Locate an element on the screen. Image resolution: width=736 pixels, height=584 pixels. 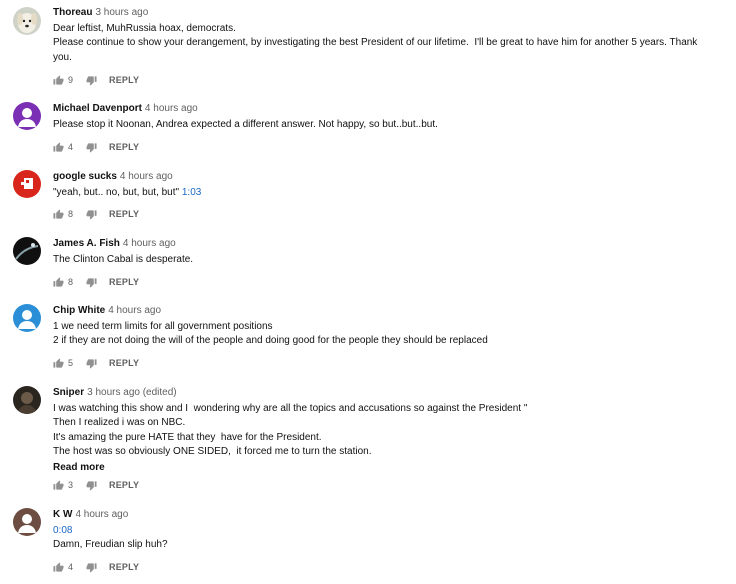
comment-header: Chip White 4 hours ago is located at coordinates (390, 311).